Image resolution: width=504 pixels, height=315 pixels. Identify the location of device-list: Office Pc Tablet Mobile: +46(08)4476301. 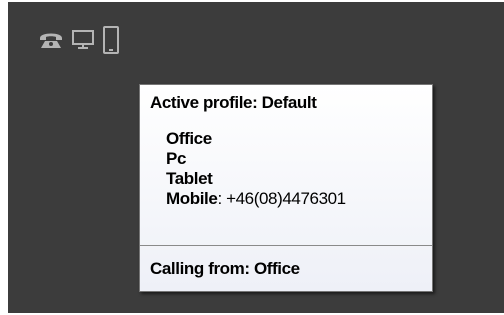
(256, 169).